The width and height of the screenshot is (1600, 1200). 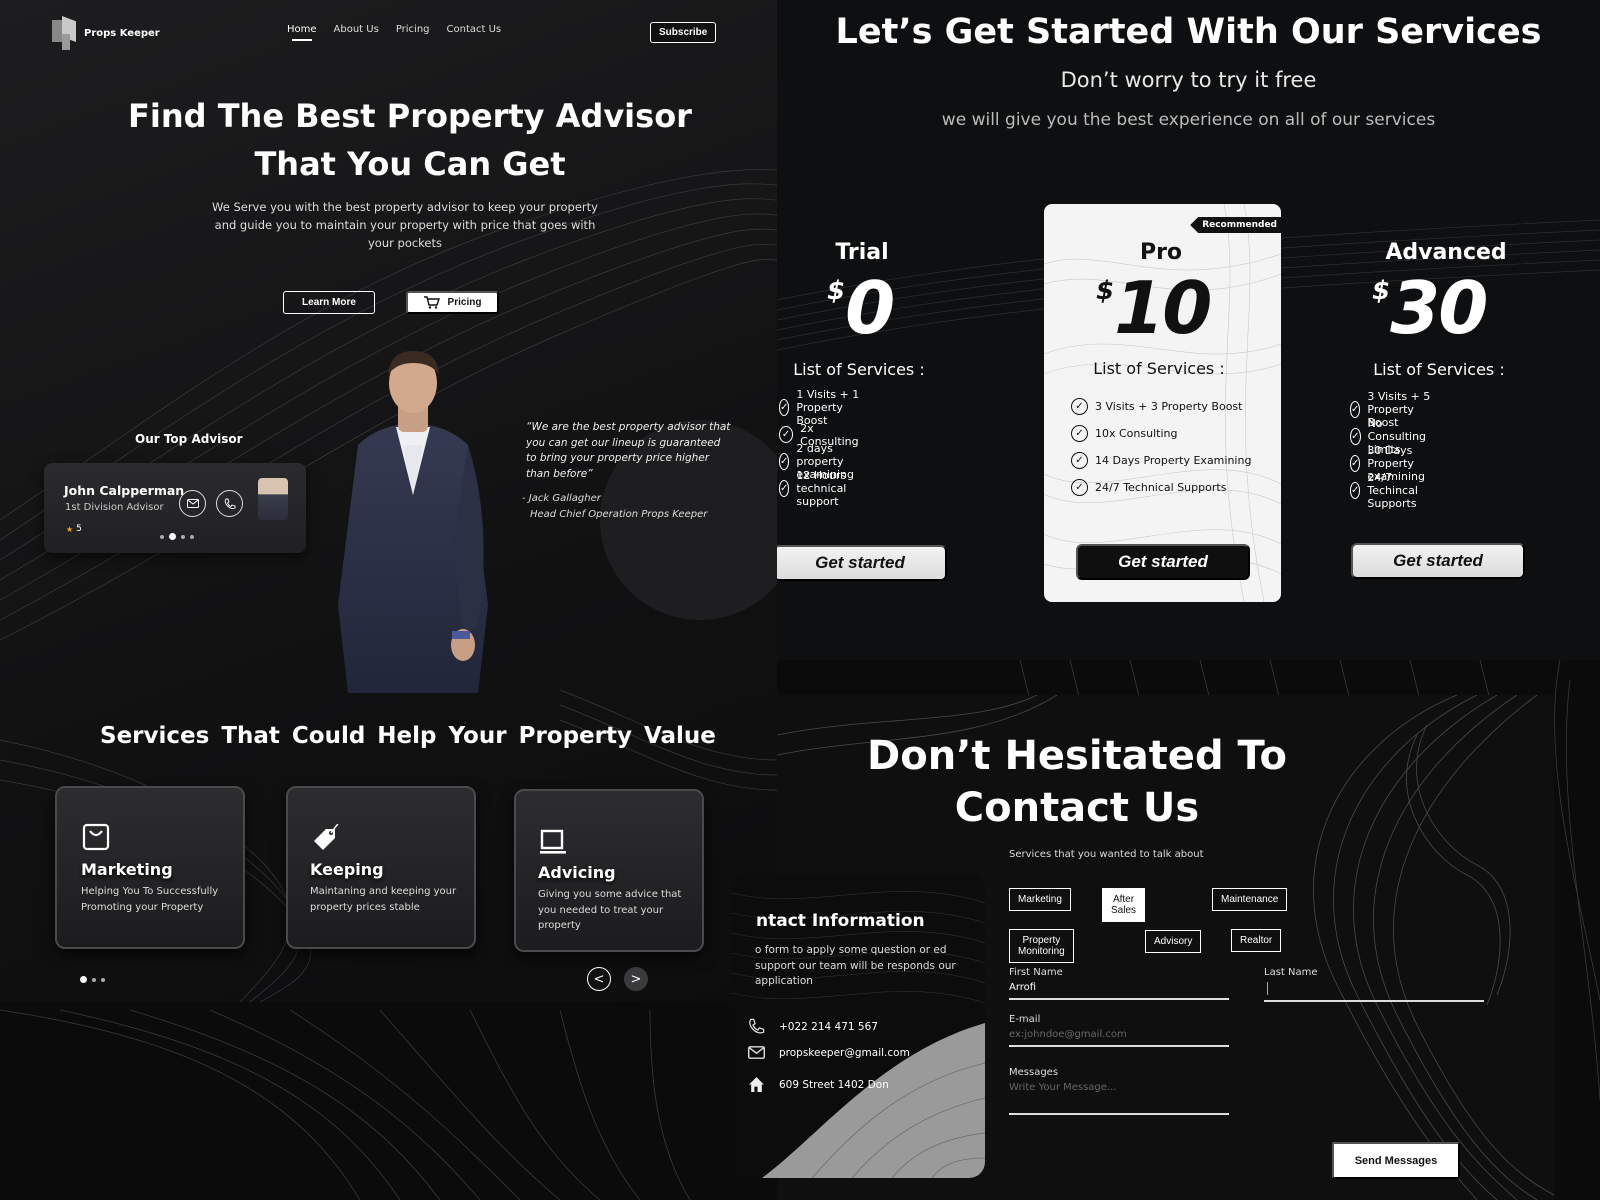 I want to click on contact-phone: +022 214 471 567, so click(x=813, y=1026).